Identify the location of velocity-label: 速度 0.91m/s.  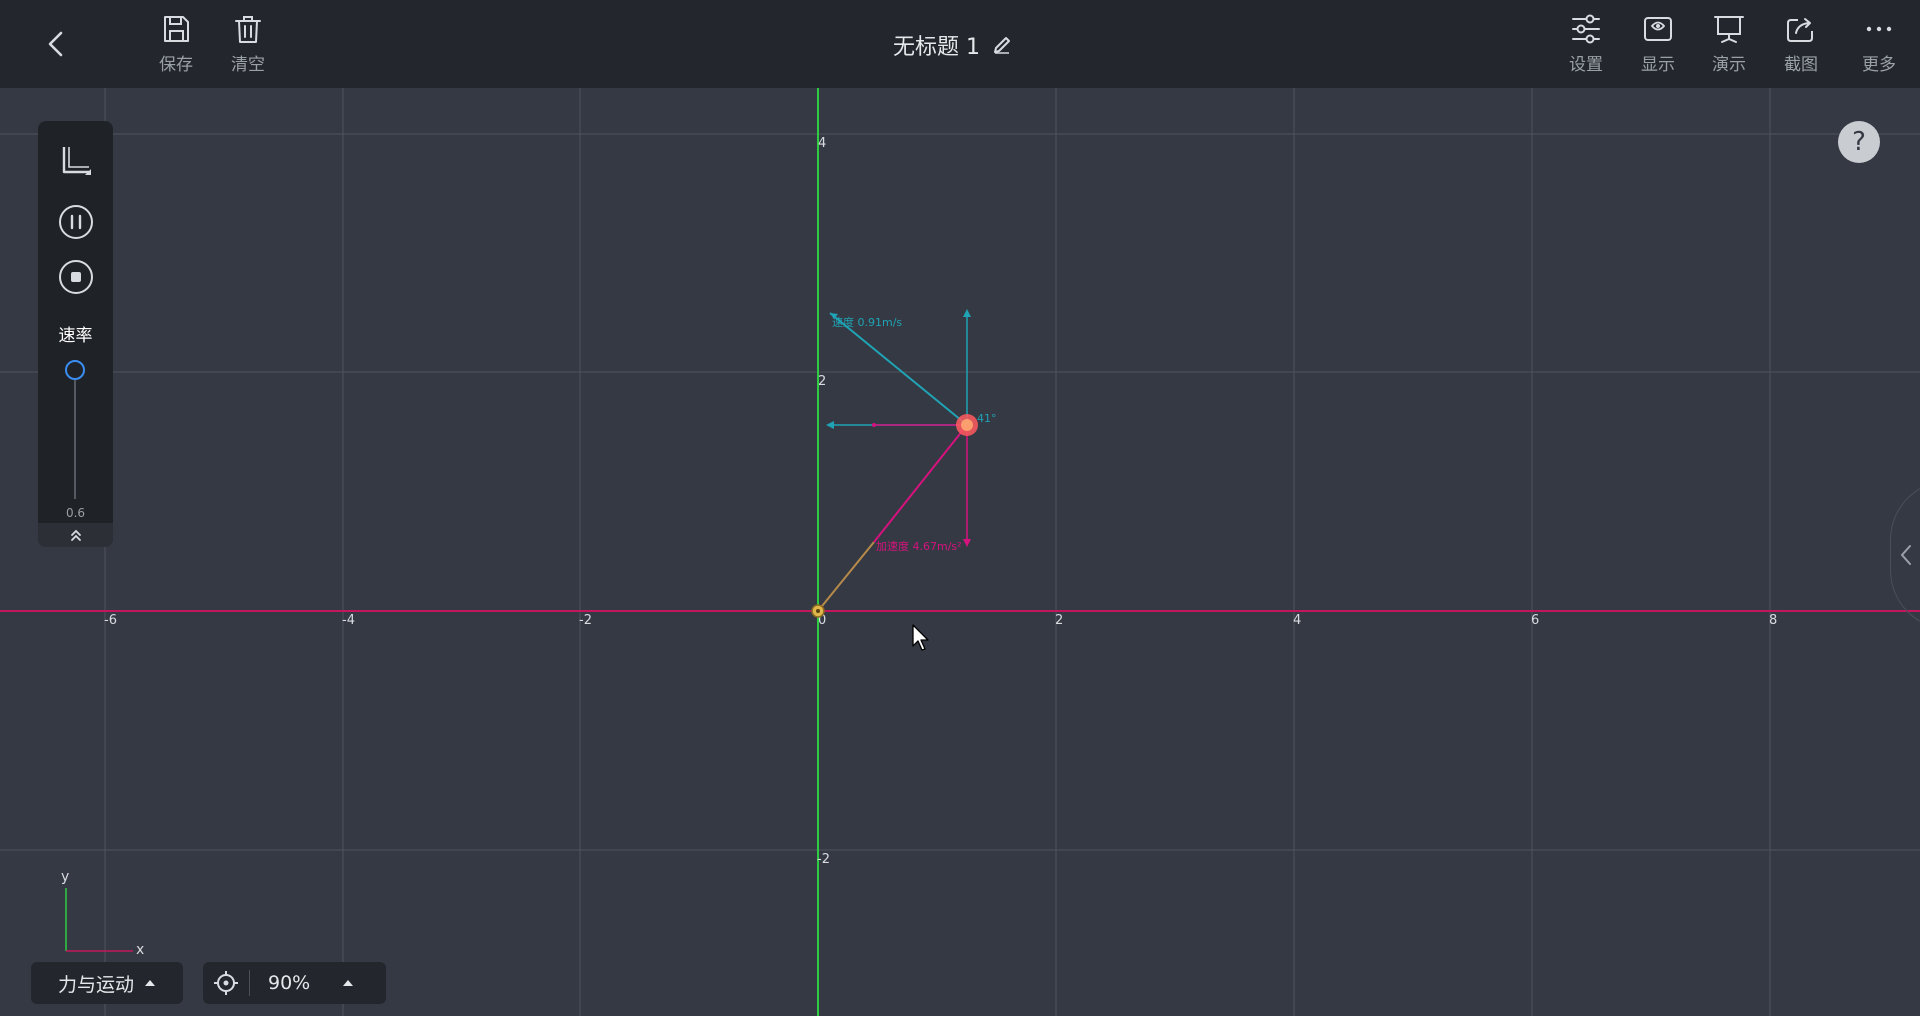
(867, 322).